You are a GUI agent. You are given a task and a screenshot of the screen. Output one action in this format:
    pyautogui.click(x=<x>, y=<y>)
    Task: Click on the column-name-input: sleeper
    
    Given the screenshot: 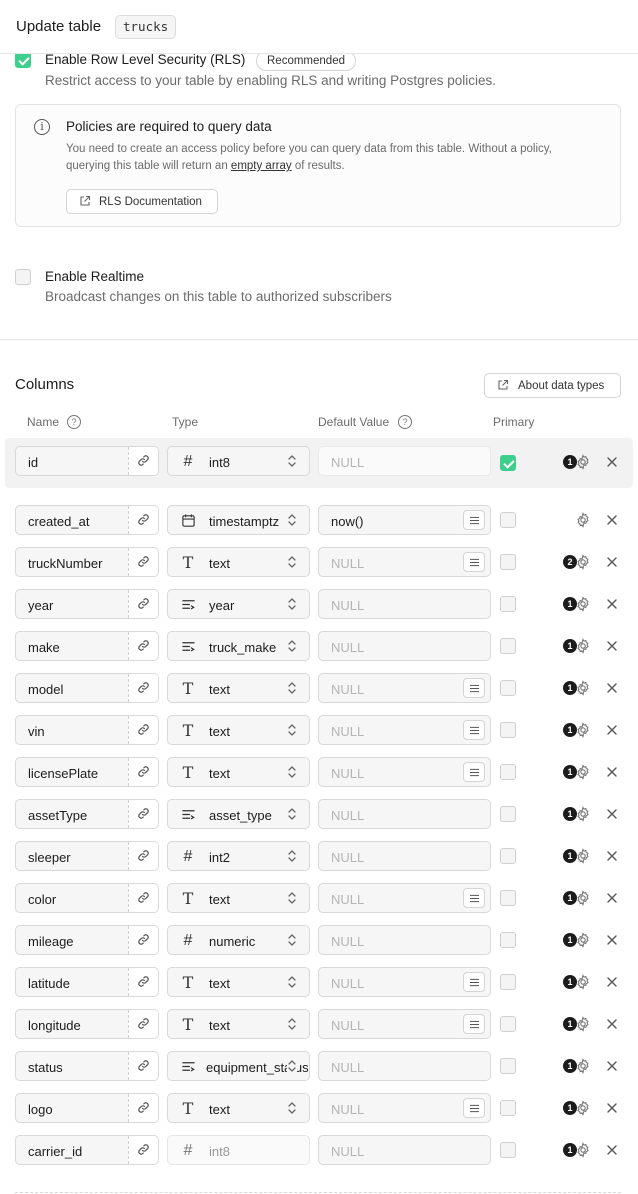 What is the action you would take?
    pyautogui.click(x=87, y=856)
    